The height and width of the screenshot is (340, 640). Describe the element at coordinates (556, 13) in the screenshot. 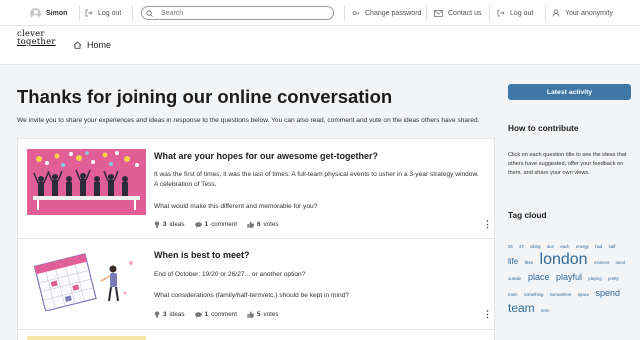

I see `user-icon` at that location.